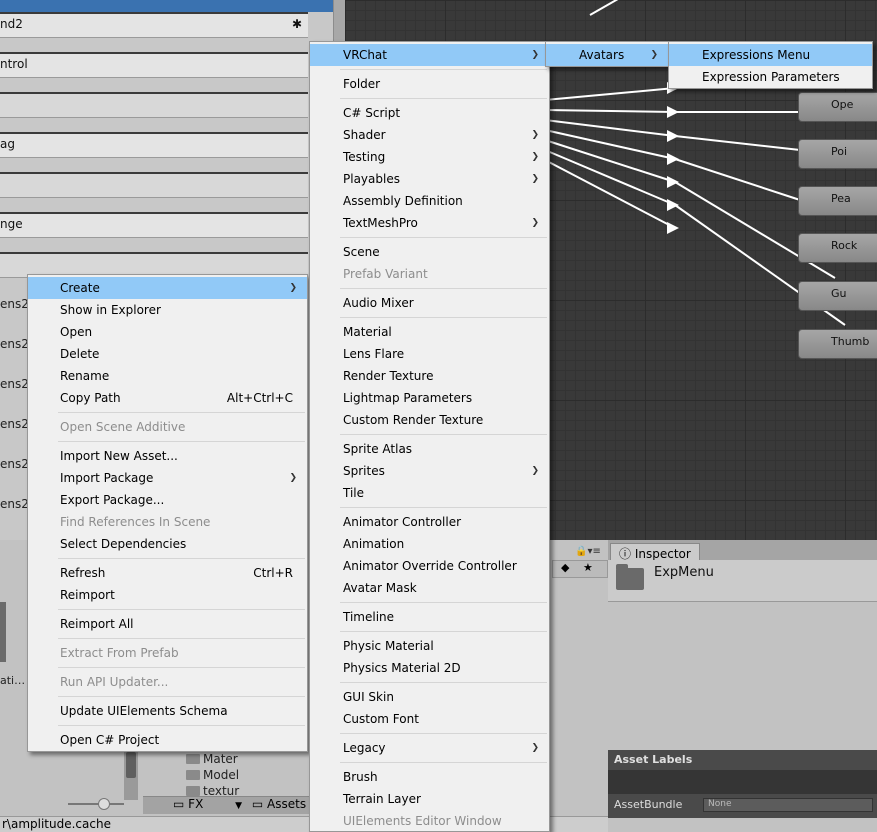 This screenshot has height=832, width=877. I want to click on state-node: Poi, so click(837, 154).